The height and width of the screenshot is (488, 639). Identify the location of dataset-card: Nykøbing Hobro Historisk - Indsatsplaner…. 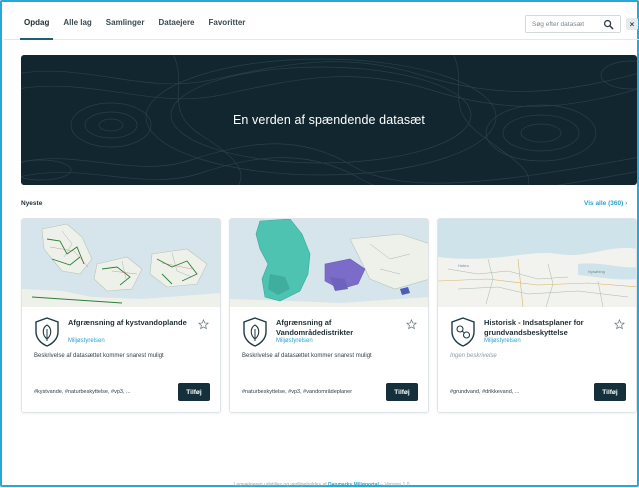
(537, 315).